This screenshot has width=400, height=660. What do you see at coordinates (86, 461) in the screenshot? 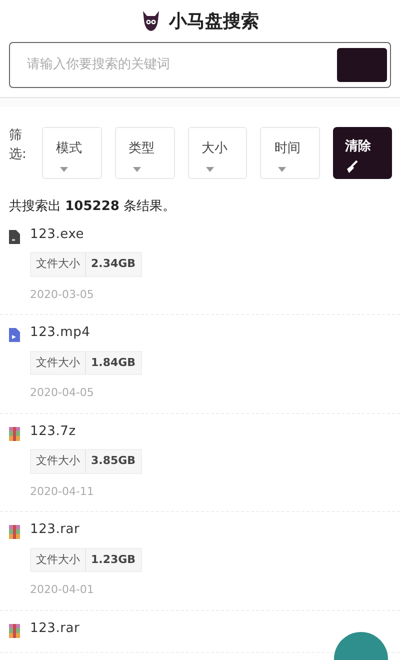
I see `file-size-tag: 文件大小 3.85GB` at bounding box center [86, 461].